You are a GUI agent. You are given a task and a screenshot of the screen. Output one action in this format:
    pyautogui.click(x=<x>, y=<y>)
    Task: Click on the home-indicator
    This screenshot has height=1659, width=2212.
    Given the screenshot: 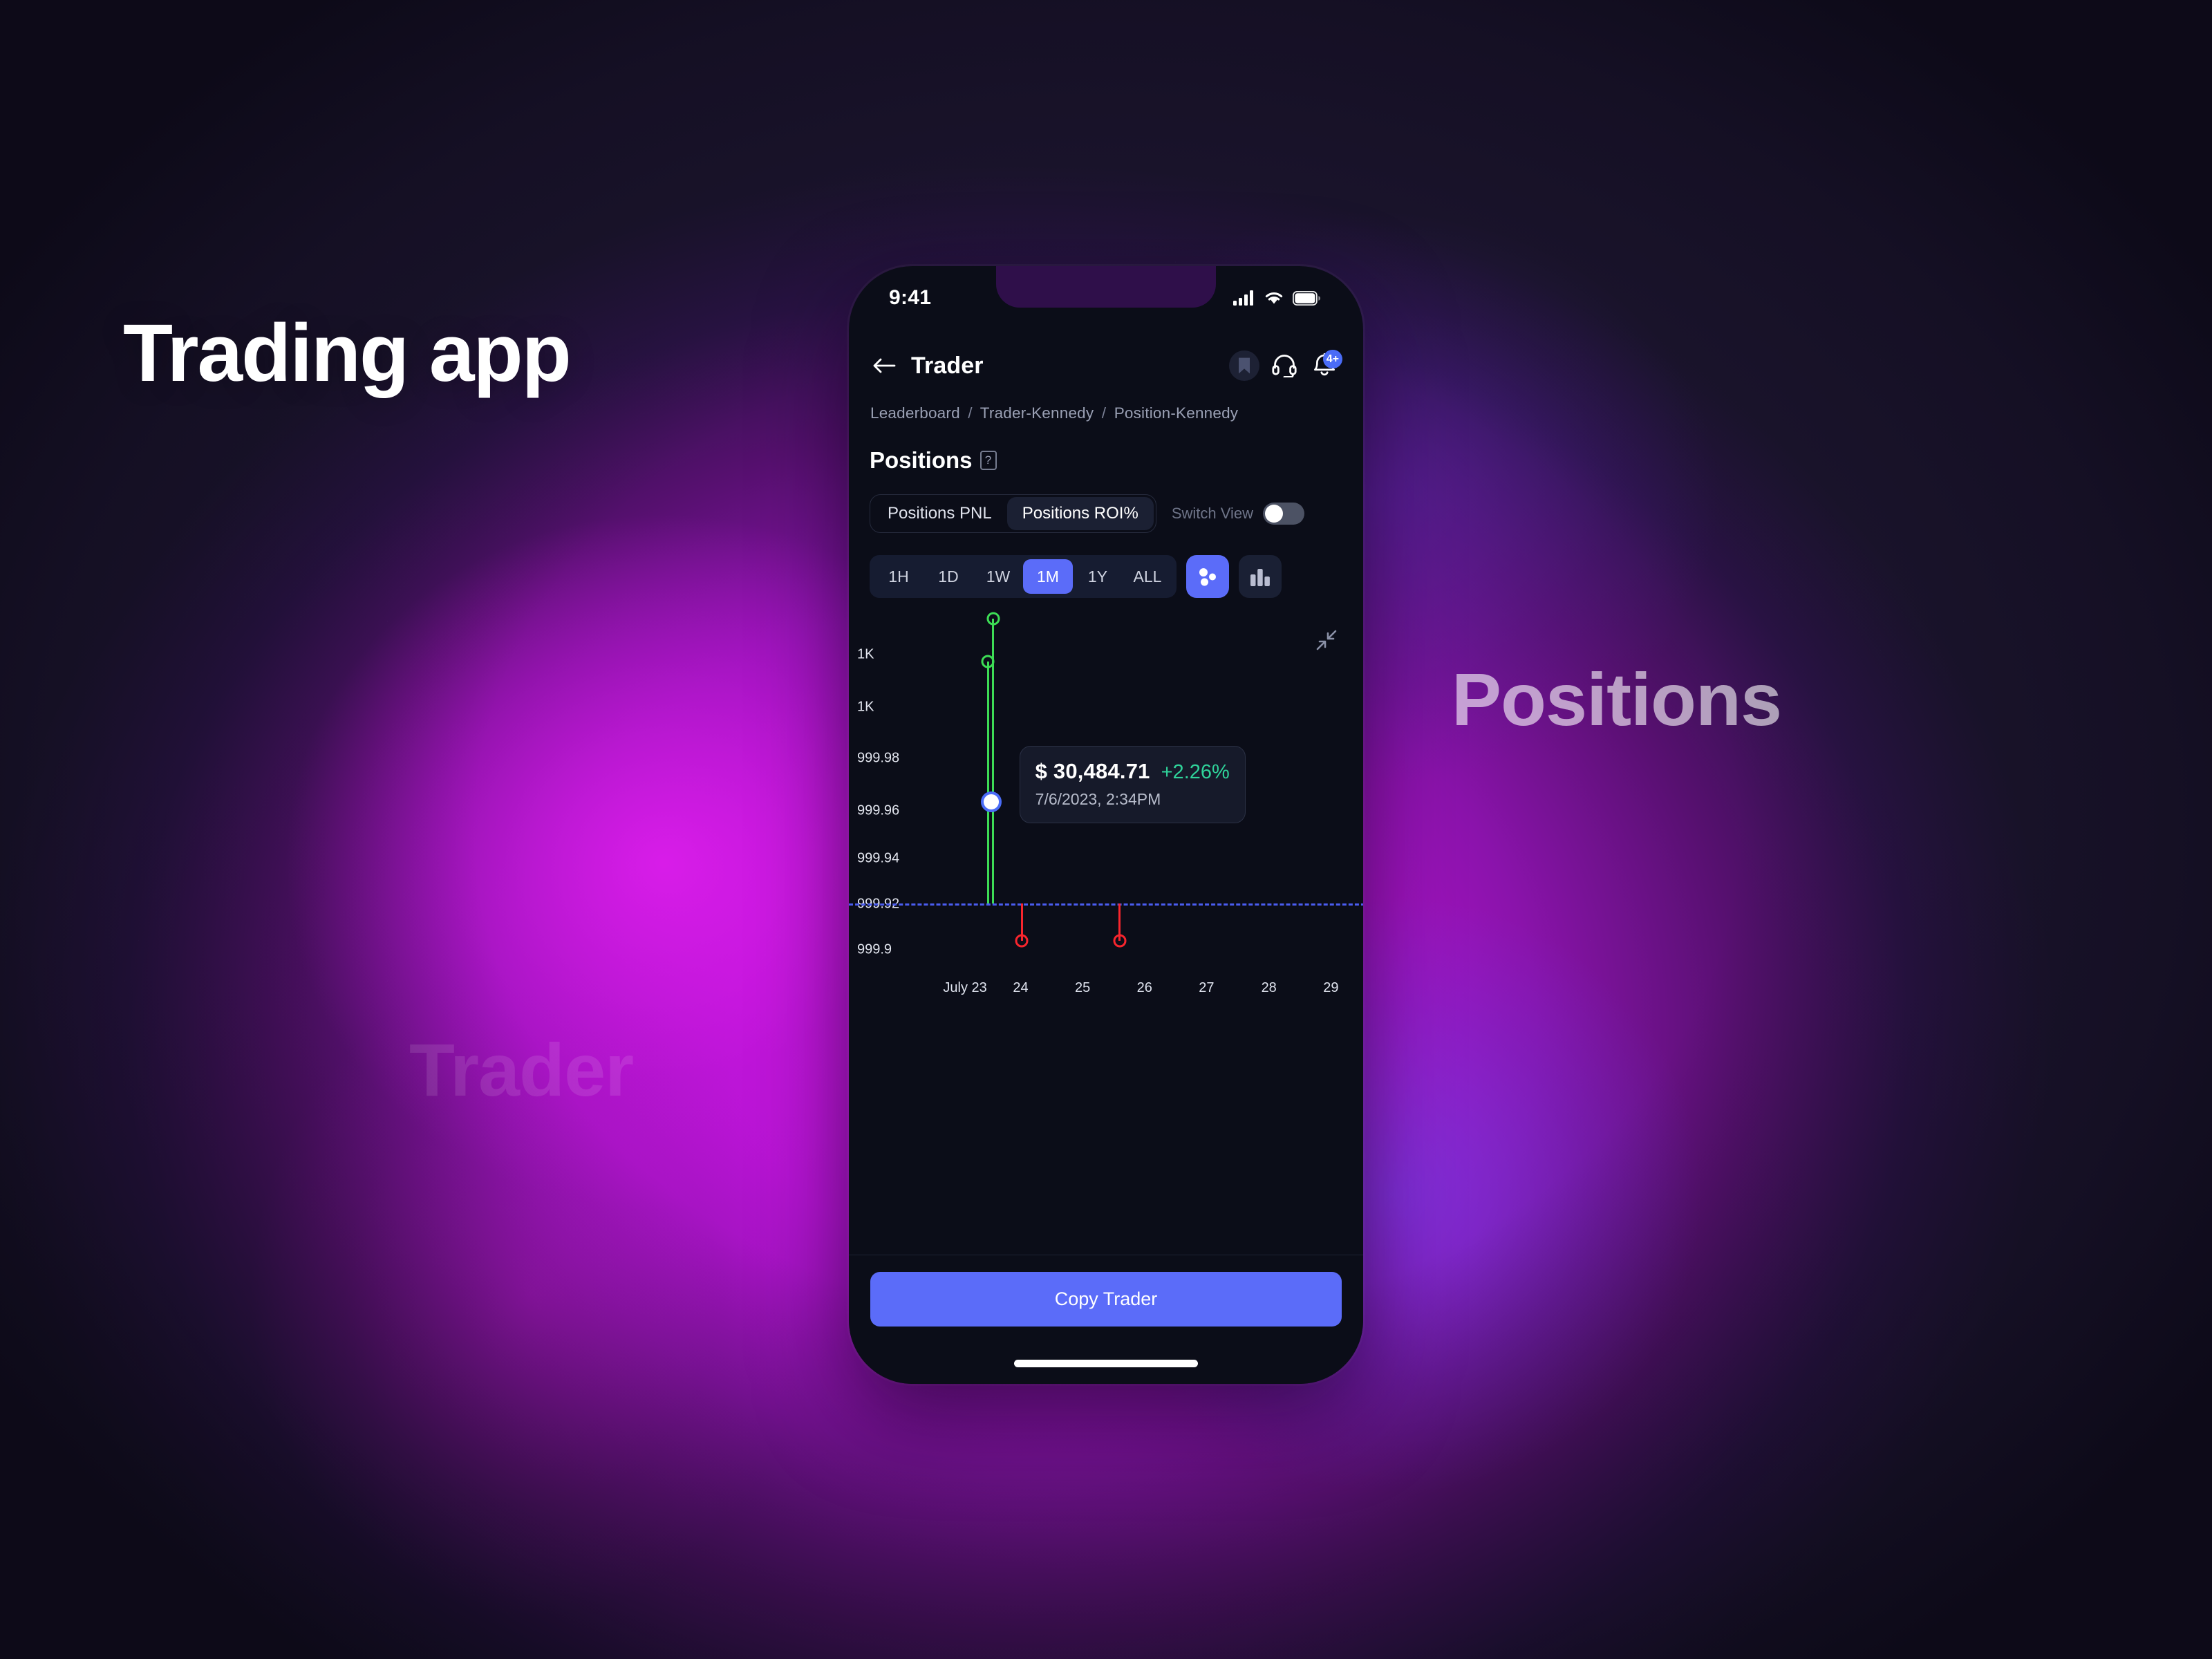 What is the action you would take?
    pyautogui.click(x=1106, y=1363)
    